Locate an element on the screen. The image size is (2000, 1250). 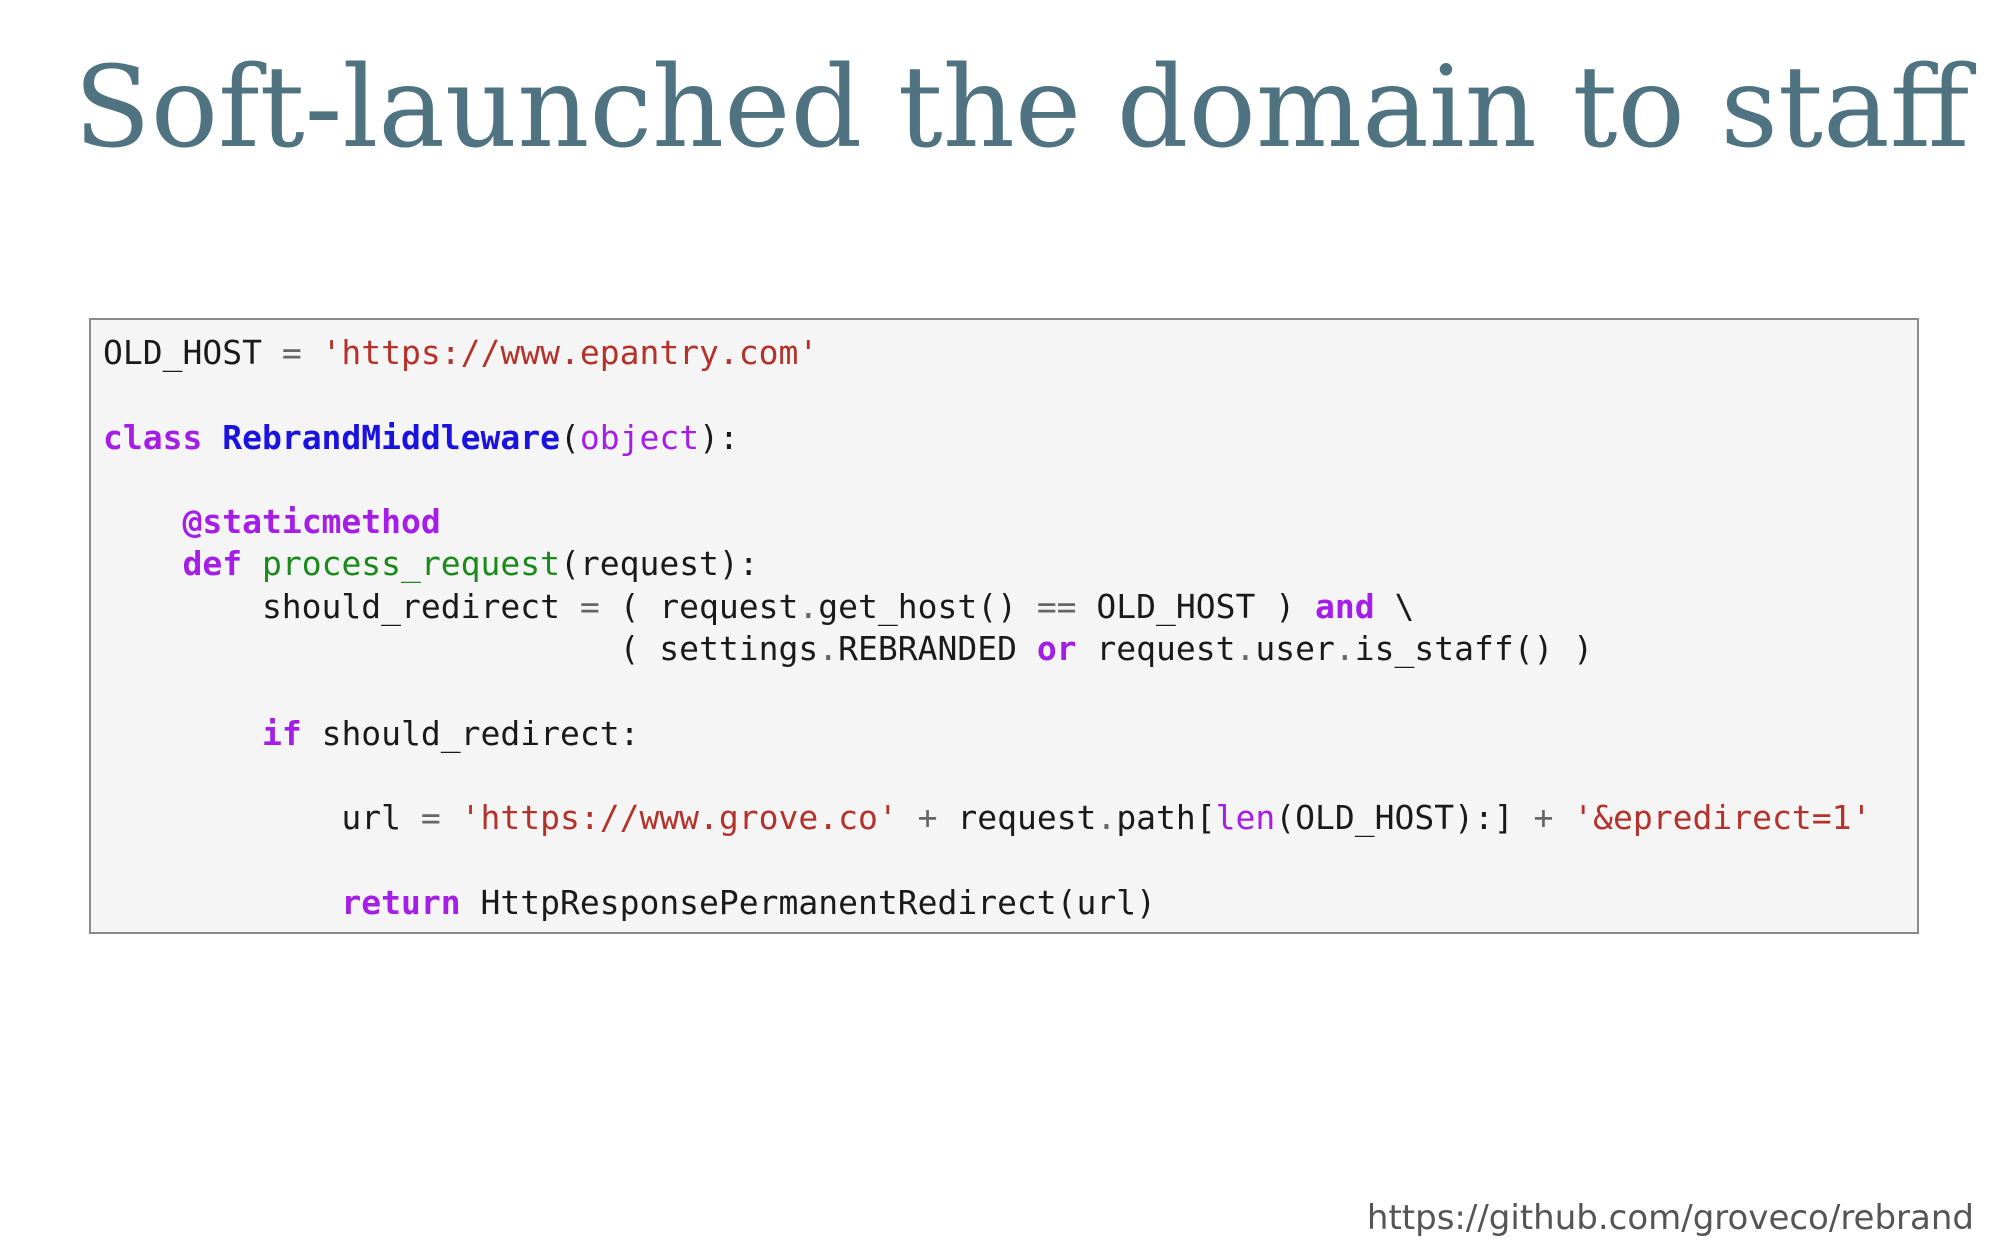
code-line: def process_request(request): is located at coordinates (987, 564).